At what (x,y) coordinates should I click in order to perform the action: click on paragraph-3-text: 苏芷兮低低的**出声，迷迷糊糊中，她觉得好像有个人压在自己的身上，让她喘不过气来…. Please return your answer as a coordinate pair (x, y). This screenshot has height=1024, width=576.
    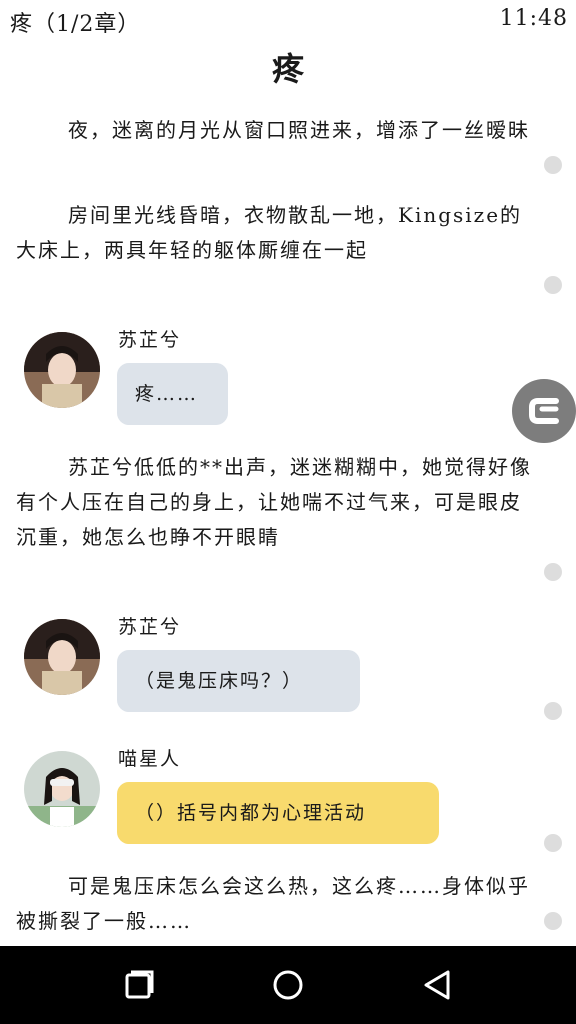
    Looking at the image, I should click on (274, 502).